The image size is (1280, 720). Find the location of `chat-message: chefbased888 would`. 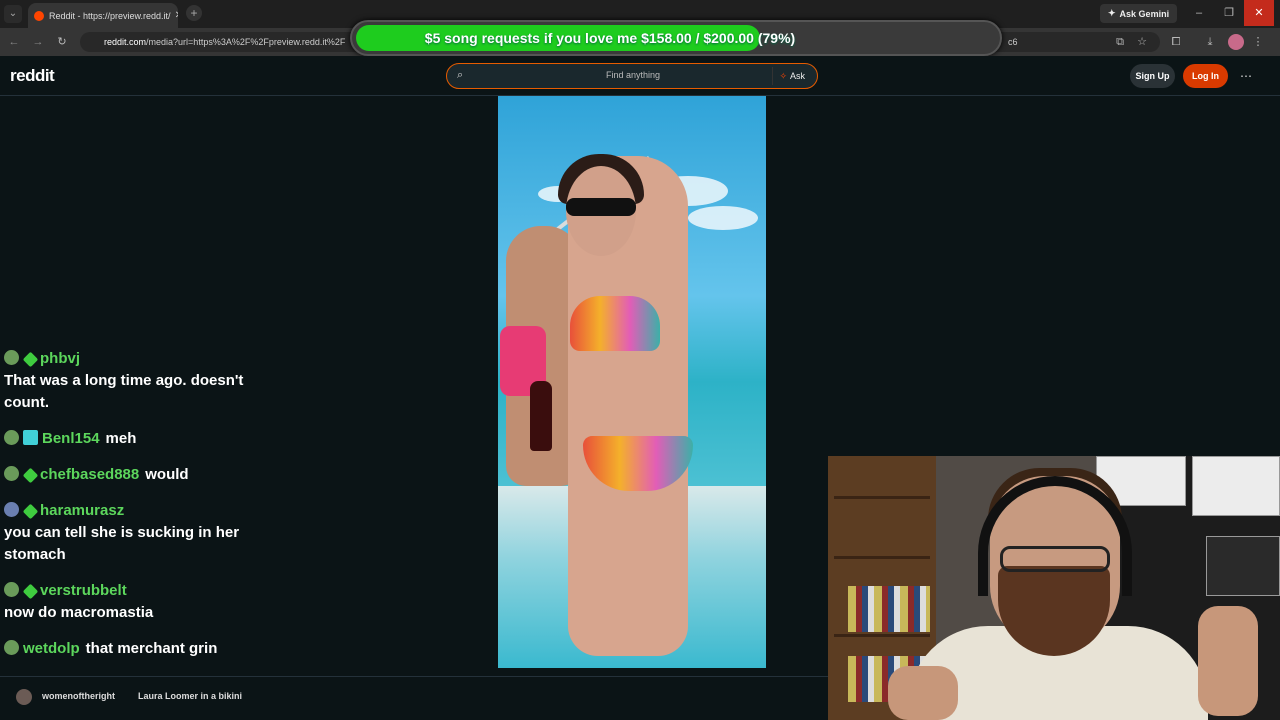

chat-message: chefbased888 would is located at coordinates (134, 475).